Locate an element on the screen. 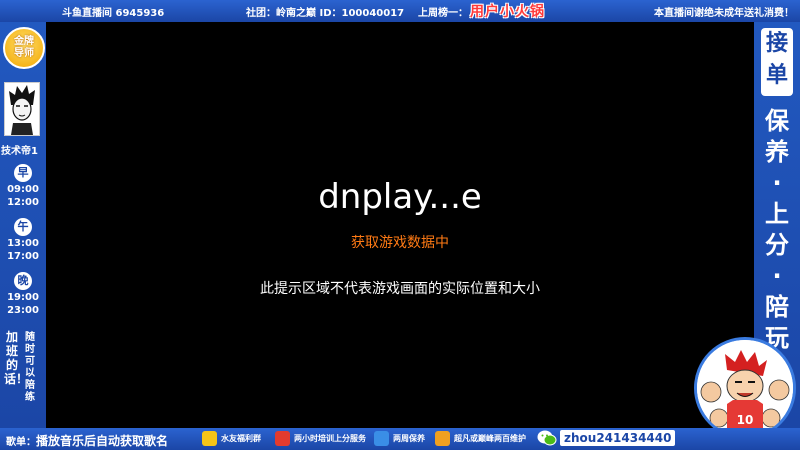  crown-icon is located at coordinates (442, 438).